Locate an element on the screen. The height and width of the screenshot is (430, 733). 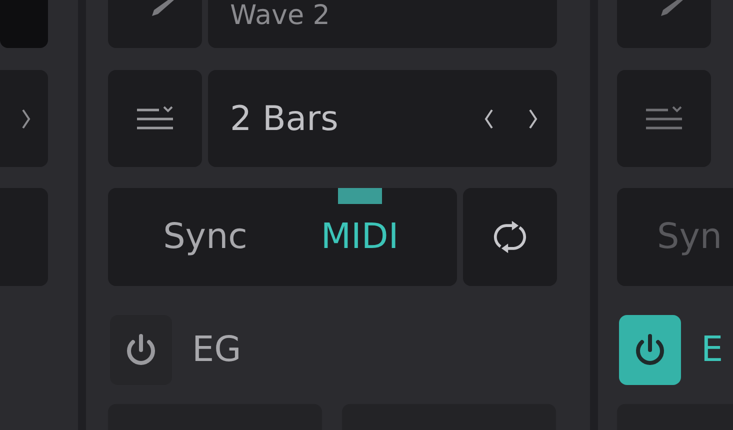
panel-background is located at coordinates (24, 24).